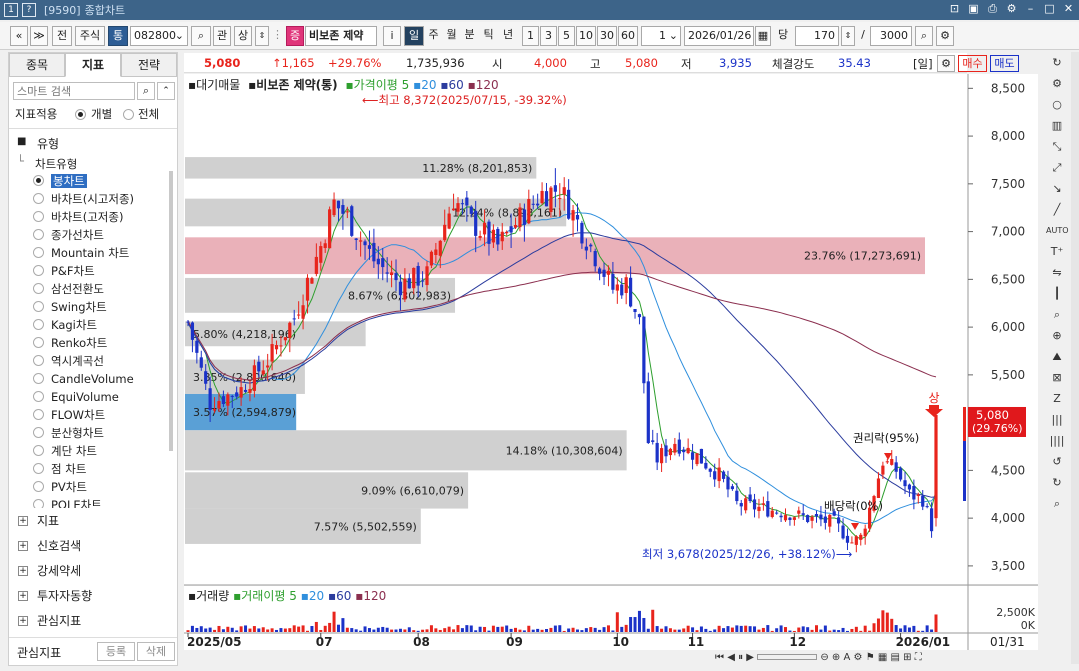  What do you see at coordinates (1057, 483) in the screenshot?
I see `redo-icon: ↻` at bounding box center [1057, 483].